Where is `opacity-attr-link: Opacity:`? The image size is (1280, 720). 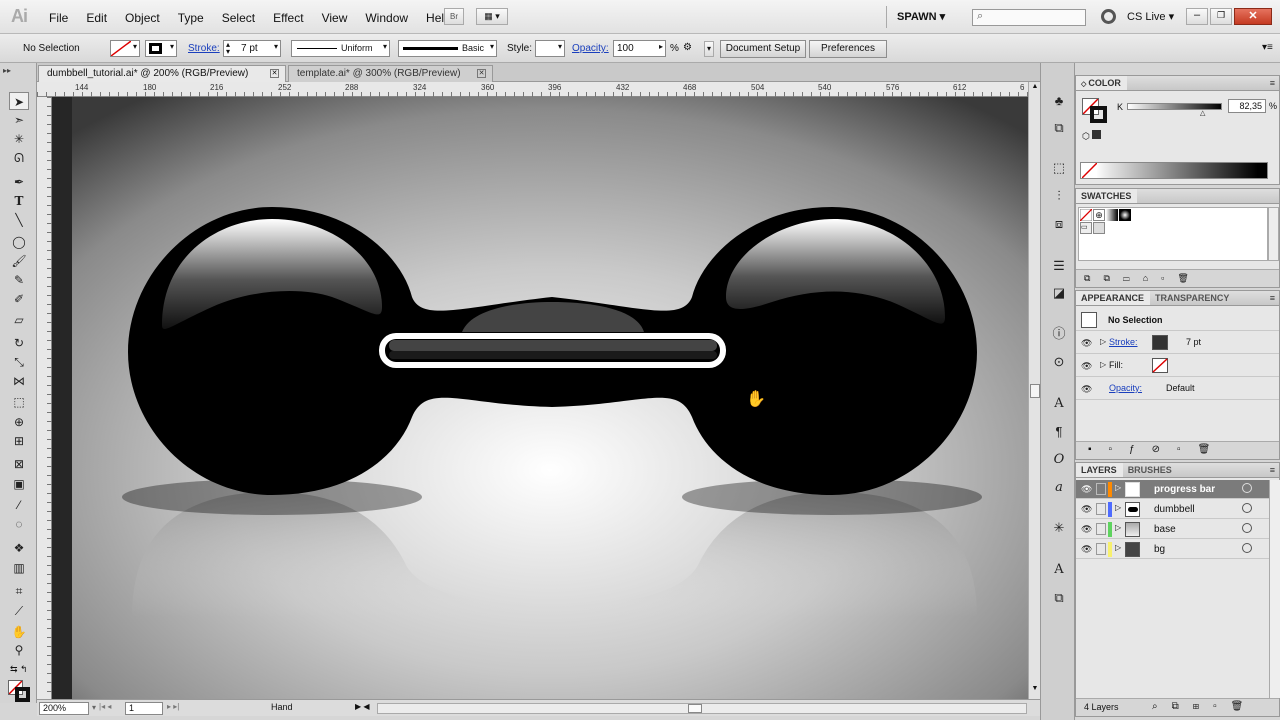 opacity-attr-link: Opacity: is located at coordinates (1125, 388).